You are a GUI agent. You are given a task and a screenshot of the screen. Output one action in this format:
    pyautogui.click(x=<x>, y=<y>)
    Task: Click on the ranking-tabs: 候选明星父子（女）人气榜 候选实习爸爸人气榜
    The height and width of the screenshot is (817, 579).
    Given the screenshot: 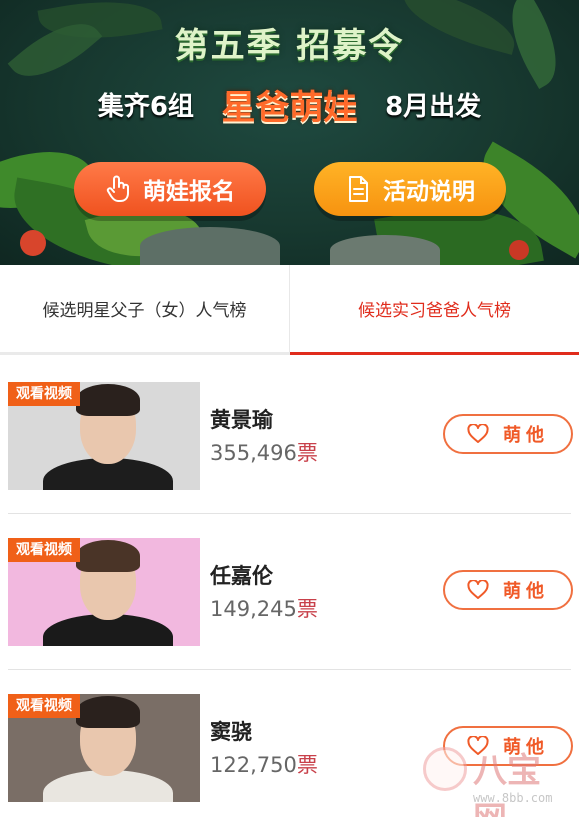 What is the action you would take?
    pyautogui.click(x=289, y=310)
    